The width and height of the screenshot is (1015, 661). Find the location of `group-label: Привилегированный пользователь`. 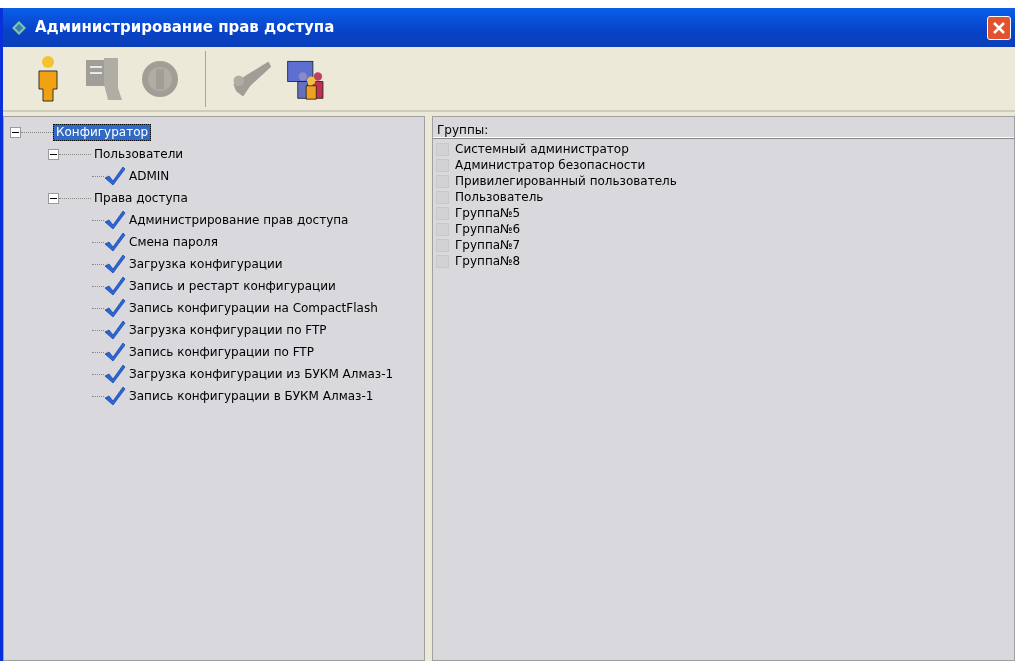

group-label: Привилегированный пользователь is located at coordinates (566, 181).